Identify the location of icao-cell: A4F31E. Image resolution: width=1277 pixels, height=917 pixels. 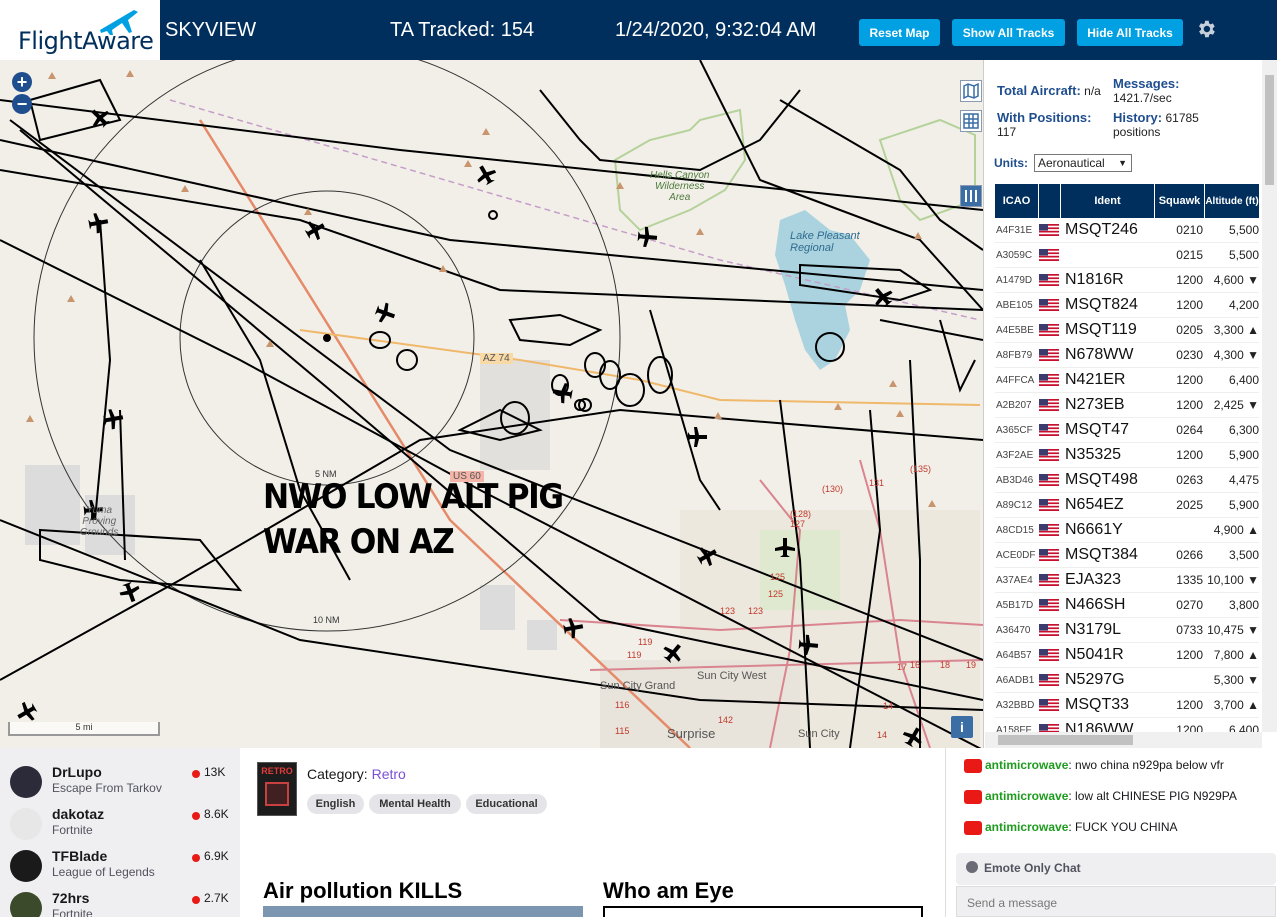
(1014, 230).